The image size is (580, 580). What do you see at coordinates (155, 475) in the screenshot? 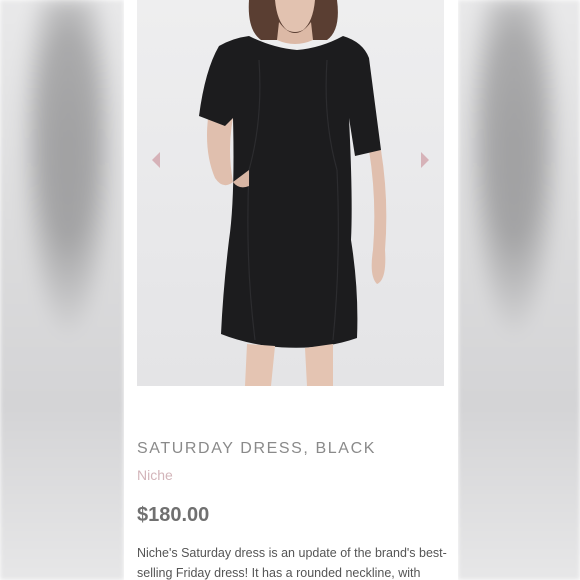
I see `product-brand-link: Niche` at bounding box center [155, 475].